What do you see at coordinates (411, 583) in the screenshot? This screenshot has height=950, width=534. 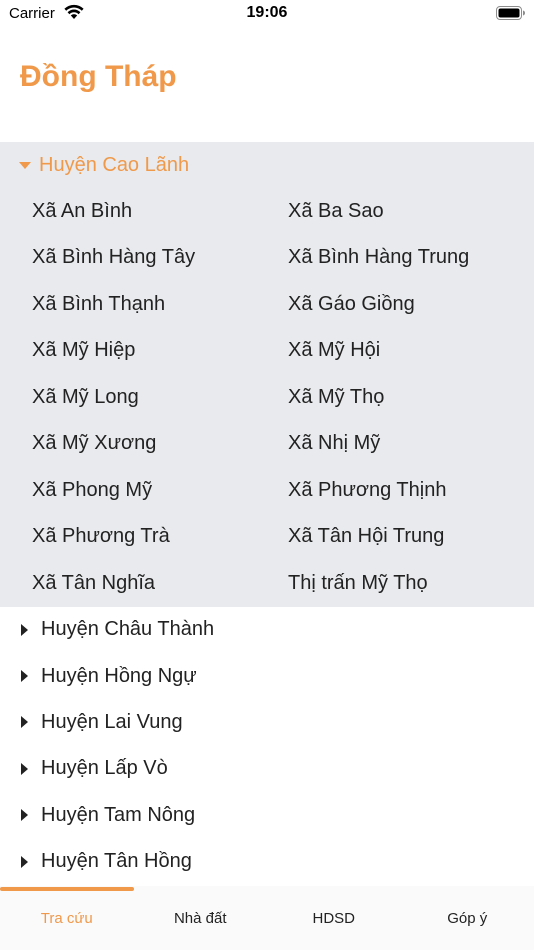 I see `commune-item: Thị trấn Mỹ Thọ` at bounding box center [411, 583].